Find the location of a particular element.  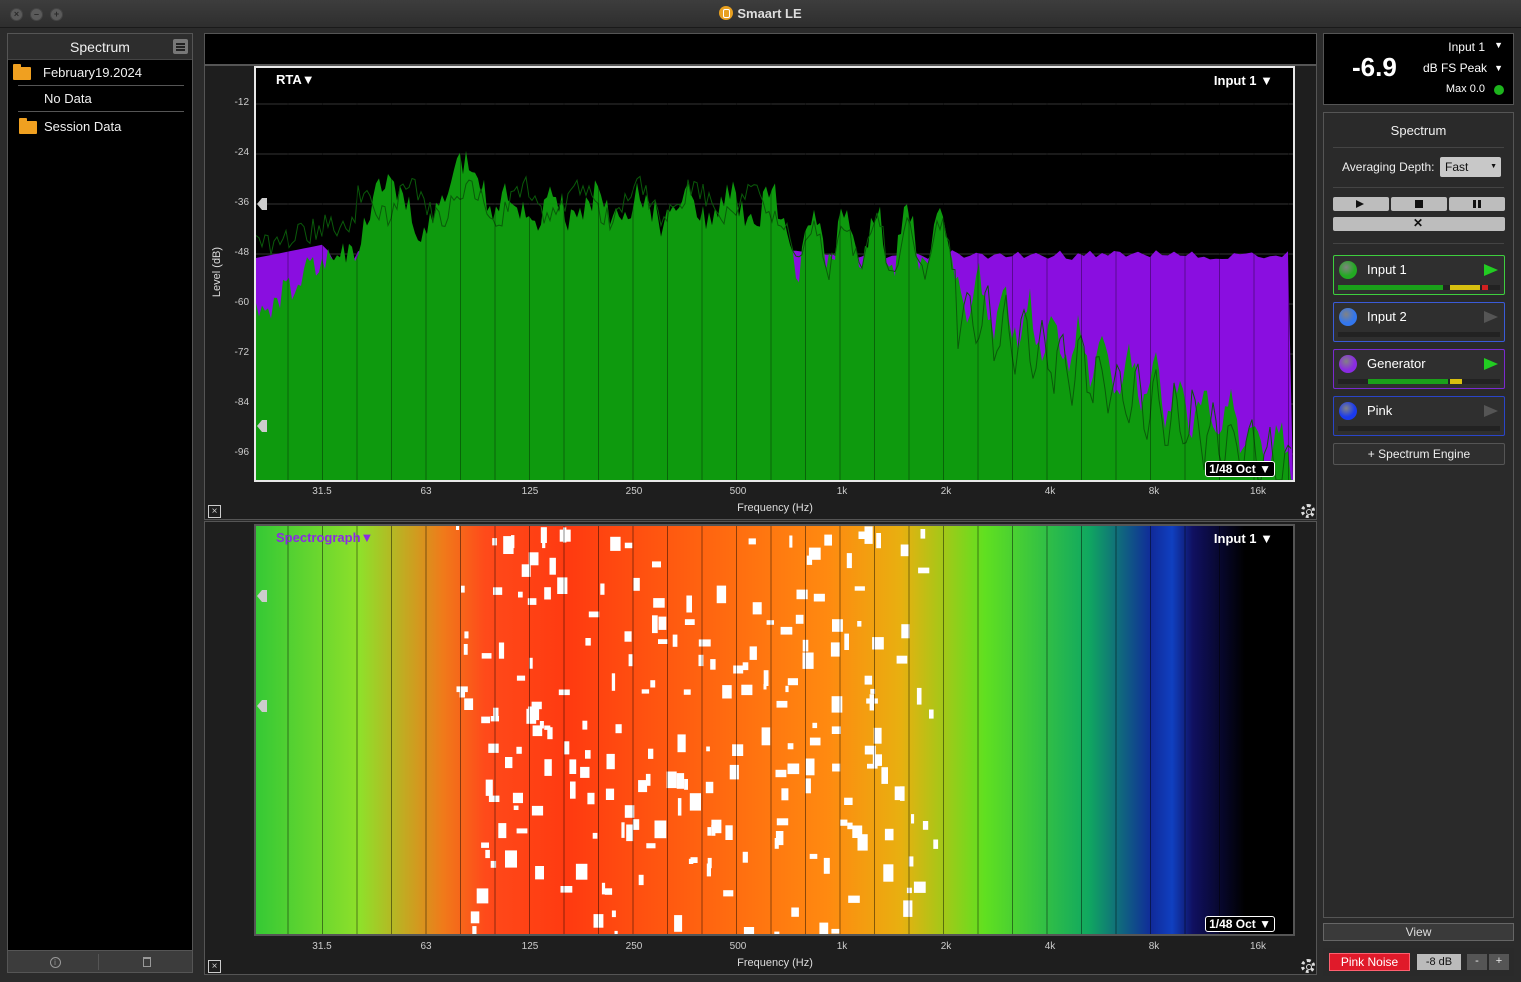

x-tick-label: 31.5 is located at coordinates (322, 491).